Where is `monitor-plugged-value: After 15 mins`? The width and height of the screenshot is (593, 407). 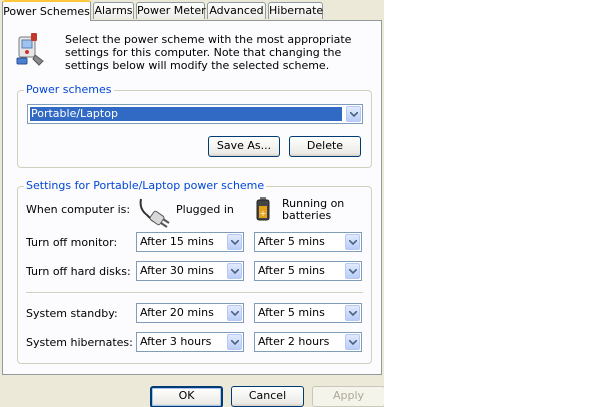 monitor-plugged-value: After 15 mins is located at coordinates (177, 241).